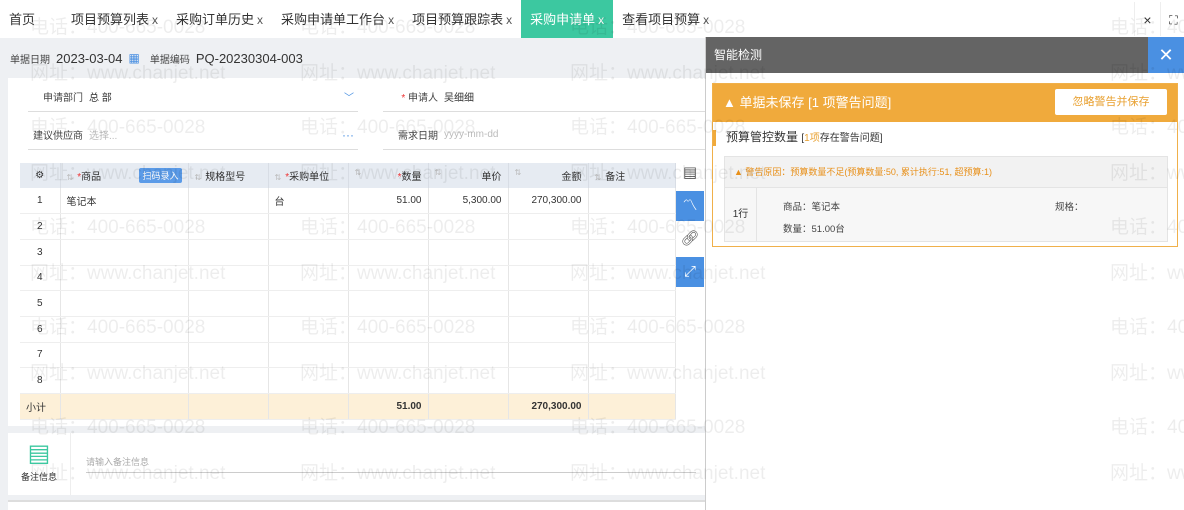  I want to click on attachment-icon: 🔗︎, so click(690, 239).